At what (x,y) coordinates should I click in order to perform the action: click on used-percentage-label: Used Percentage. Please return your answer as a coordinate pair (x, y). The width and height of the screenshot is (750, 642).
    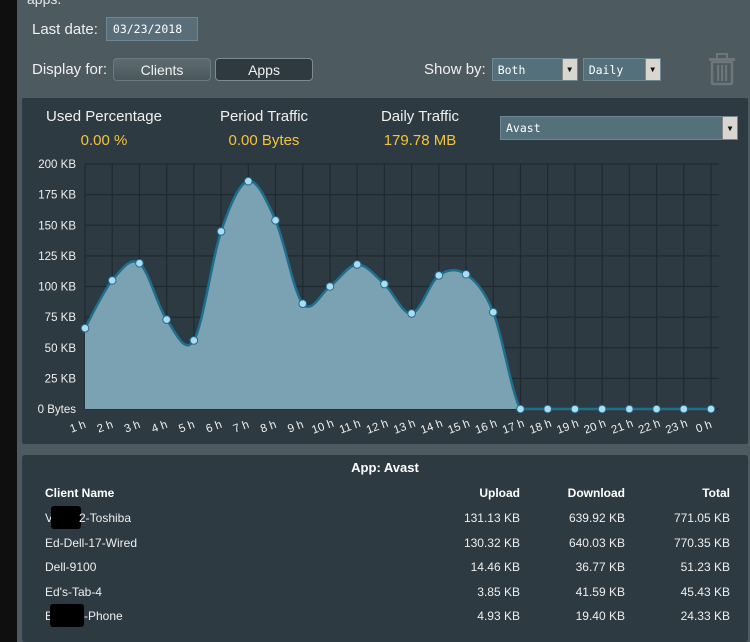
    Looking at the image, I should click on (104, 116).